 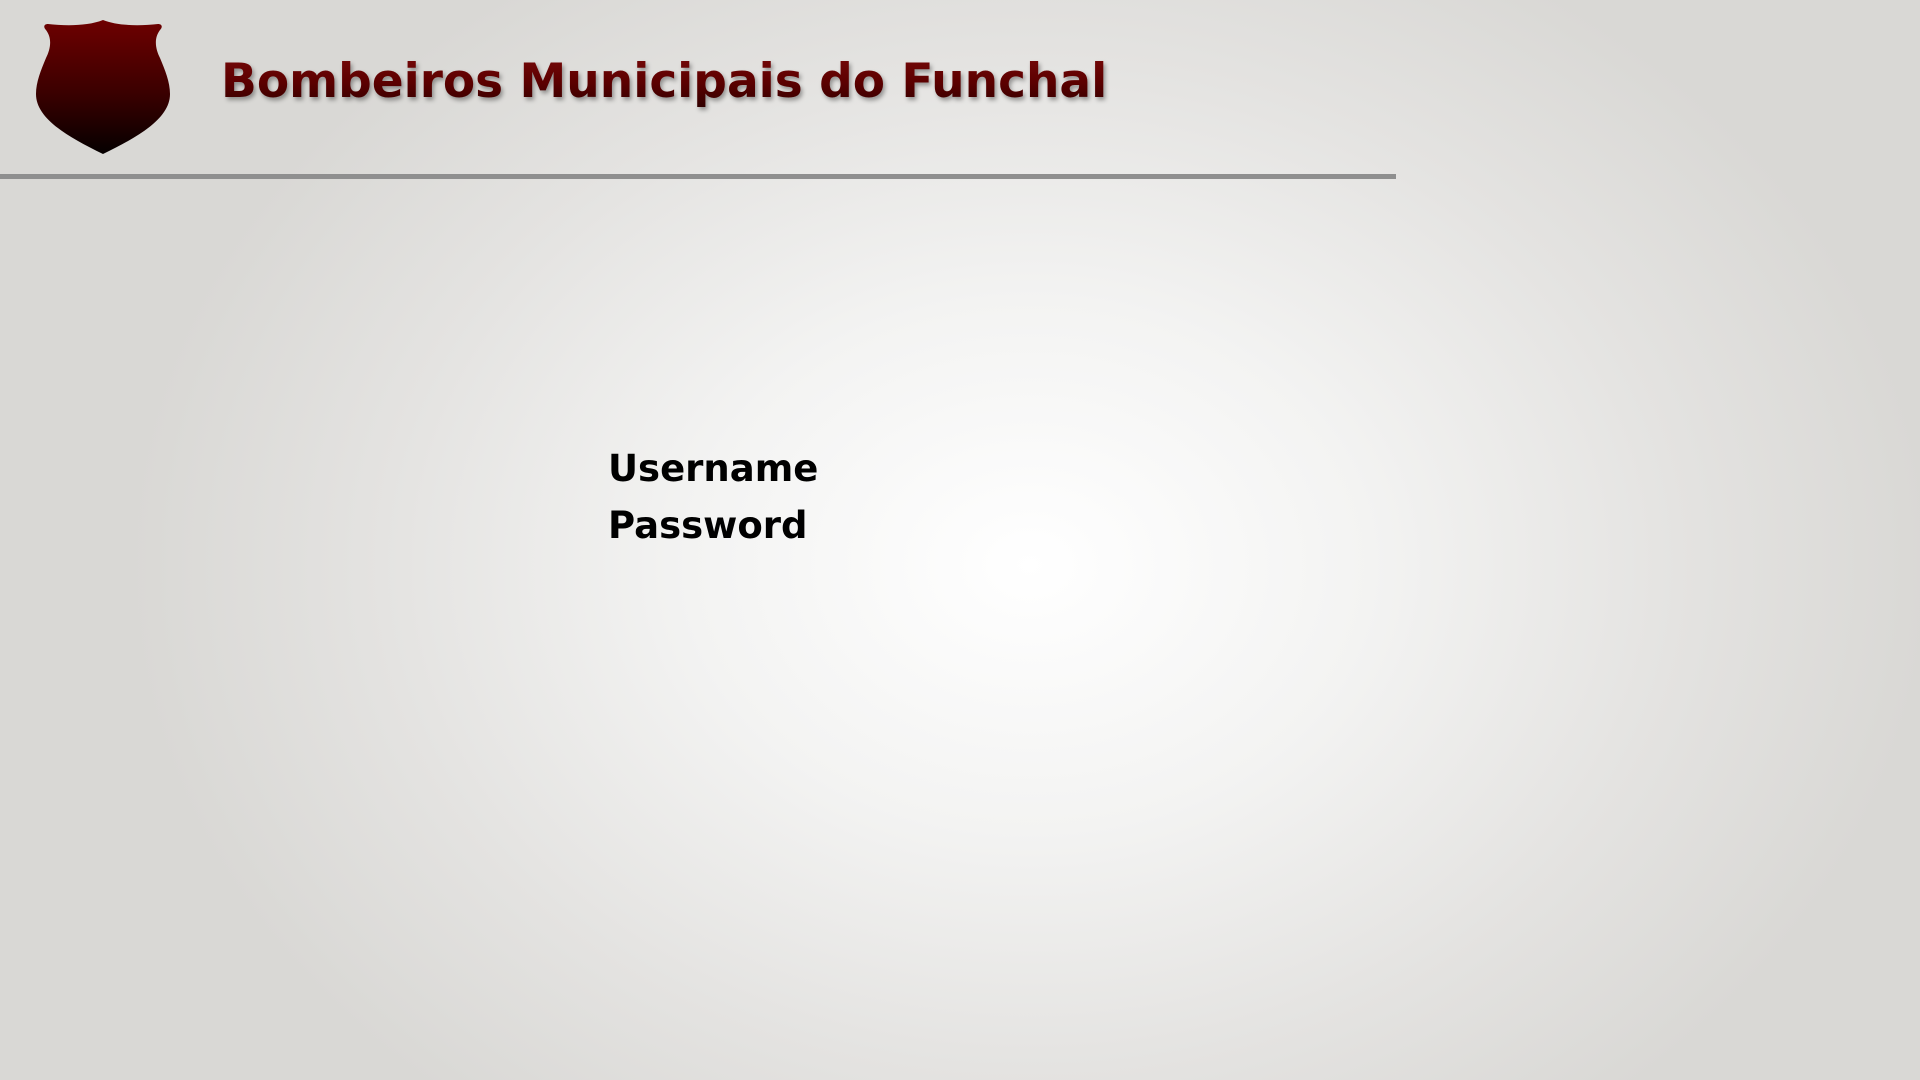 I want to click on header-divider, so click(x=698, y=176).